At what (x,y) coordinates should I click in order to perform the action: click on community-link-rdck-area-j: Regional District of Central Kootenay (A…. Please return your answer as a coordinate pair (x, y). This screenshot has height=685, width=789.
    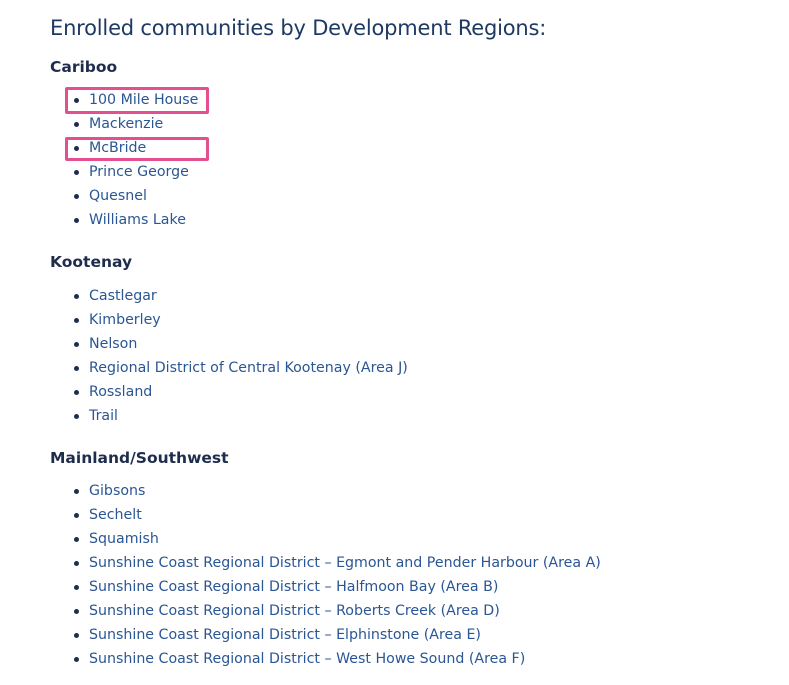
    Looking at the image, I should click on (248, 368).